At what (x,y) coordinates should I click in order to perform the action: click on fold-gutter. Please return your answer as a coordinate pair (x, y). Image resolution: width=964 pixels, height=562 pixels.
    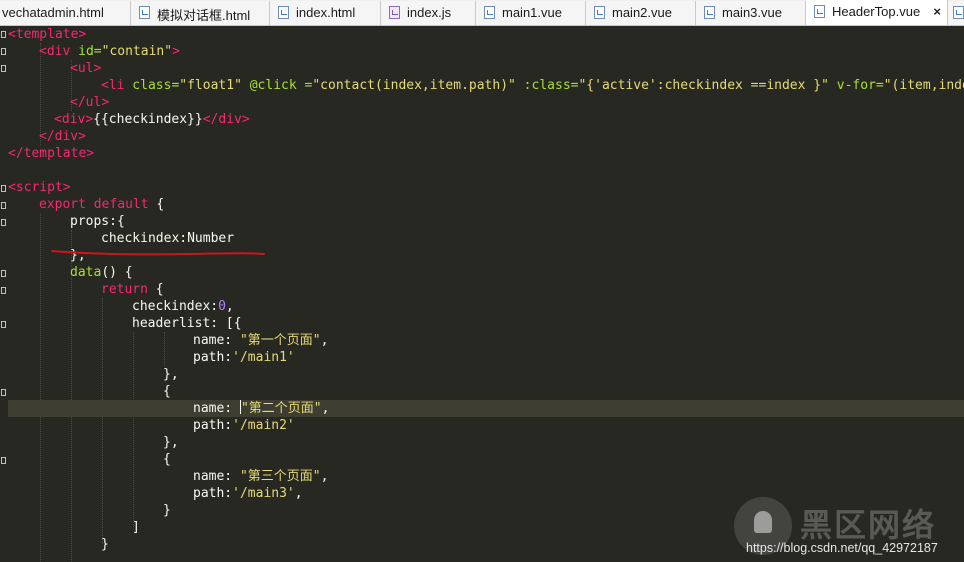
    Looking at the image, I should click on (4, 294).